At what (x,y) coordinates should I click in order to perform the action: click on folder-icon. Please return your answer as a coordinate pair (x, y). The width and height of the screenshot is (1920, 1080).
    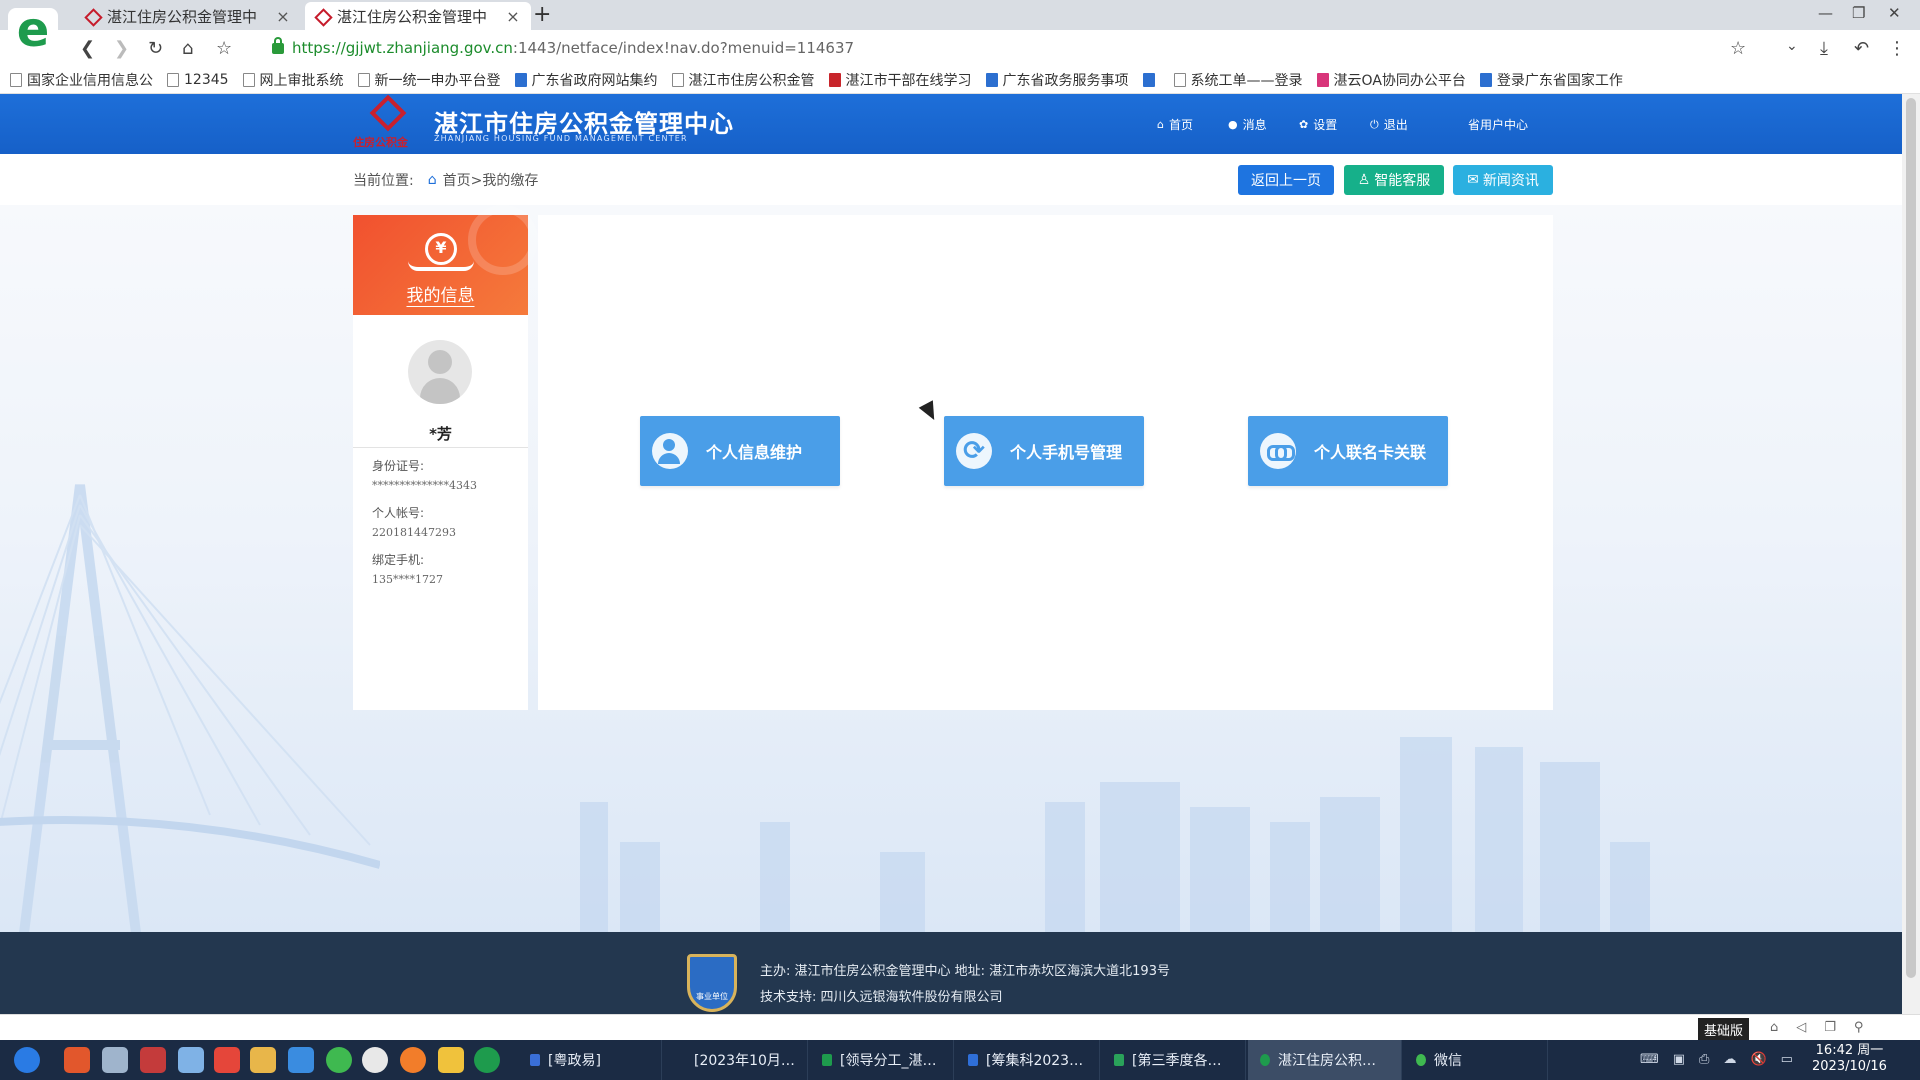
    Looking at the image, I should click on (451, 1060).